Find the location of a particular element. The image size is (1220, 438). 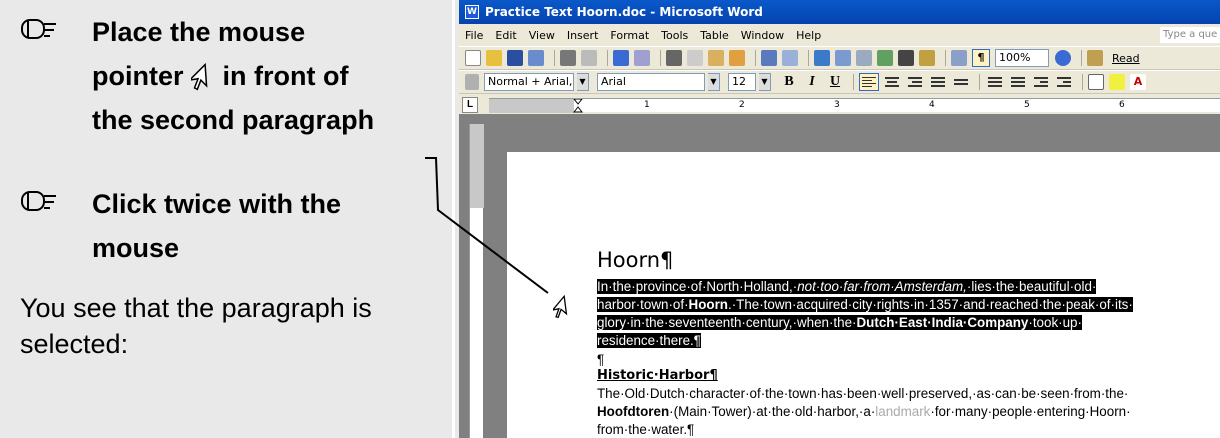

underline-button: U is located at coordinates (835, 82).